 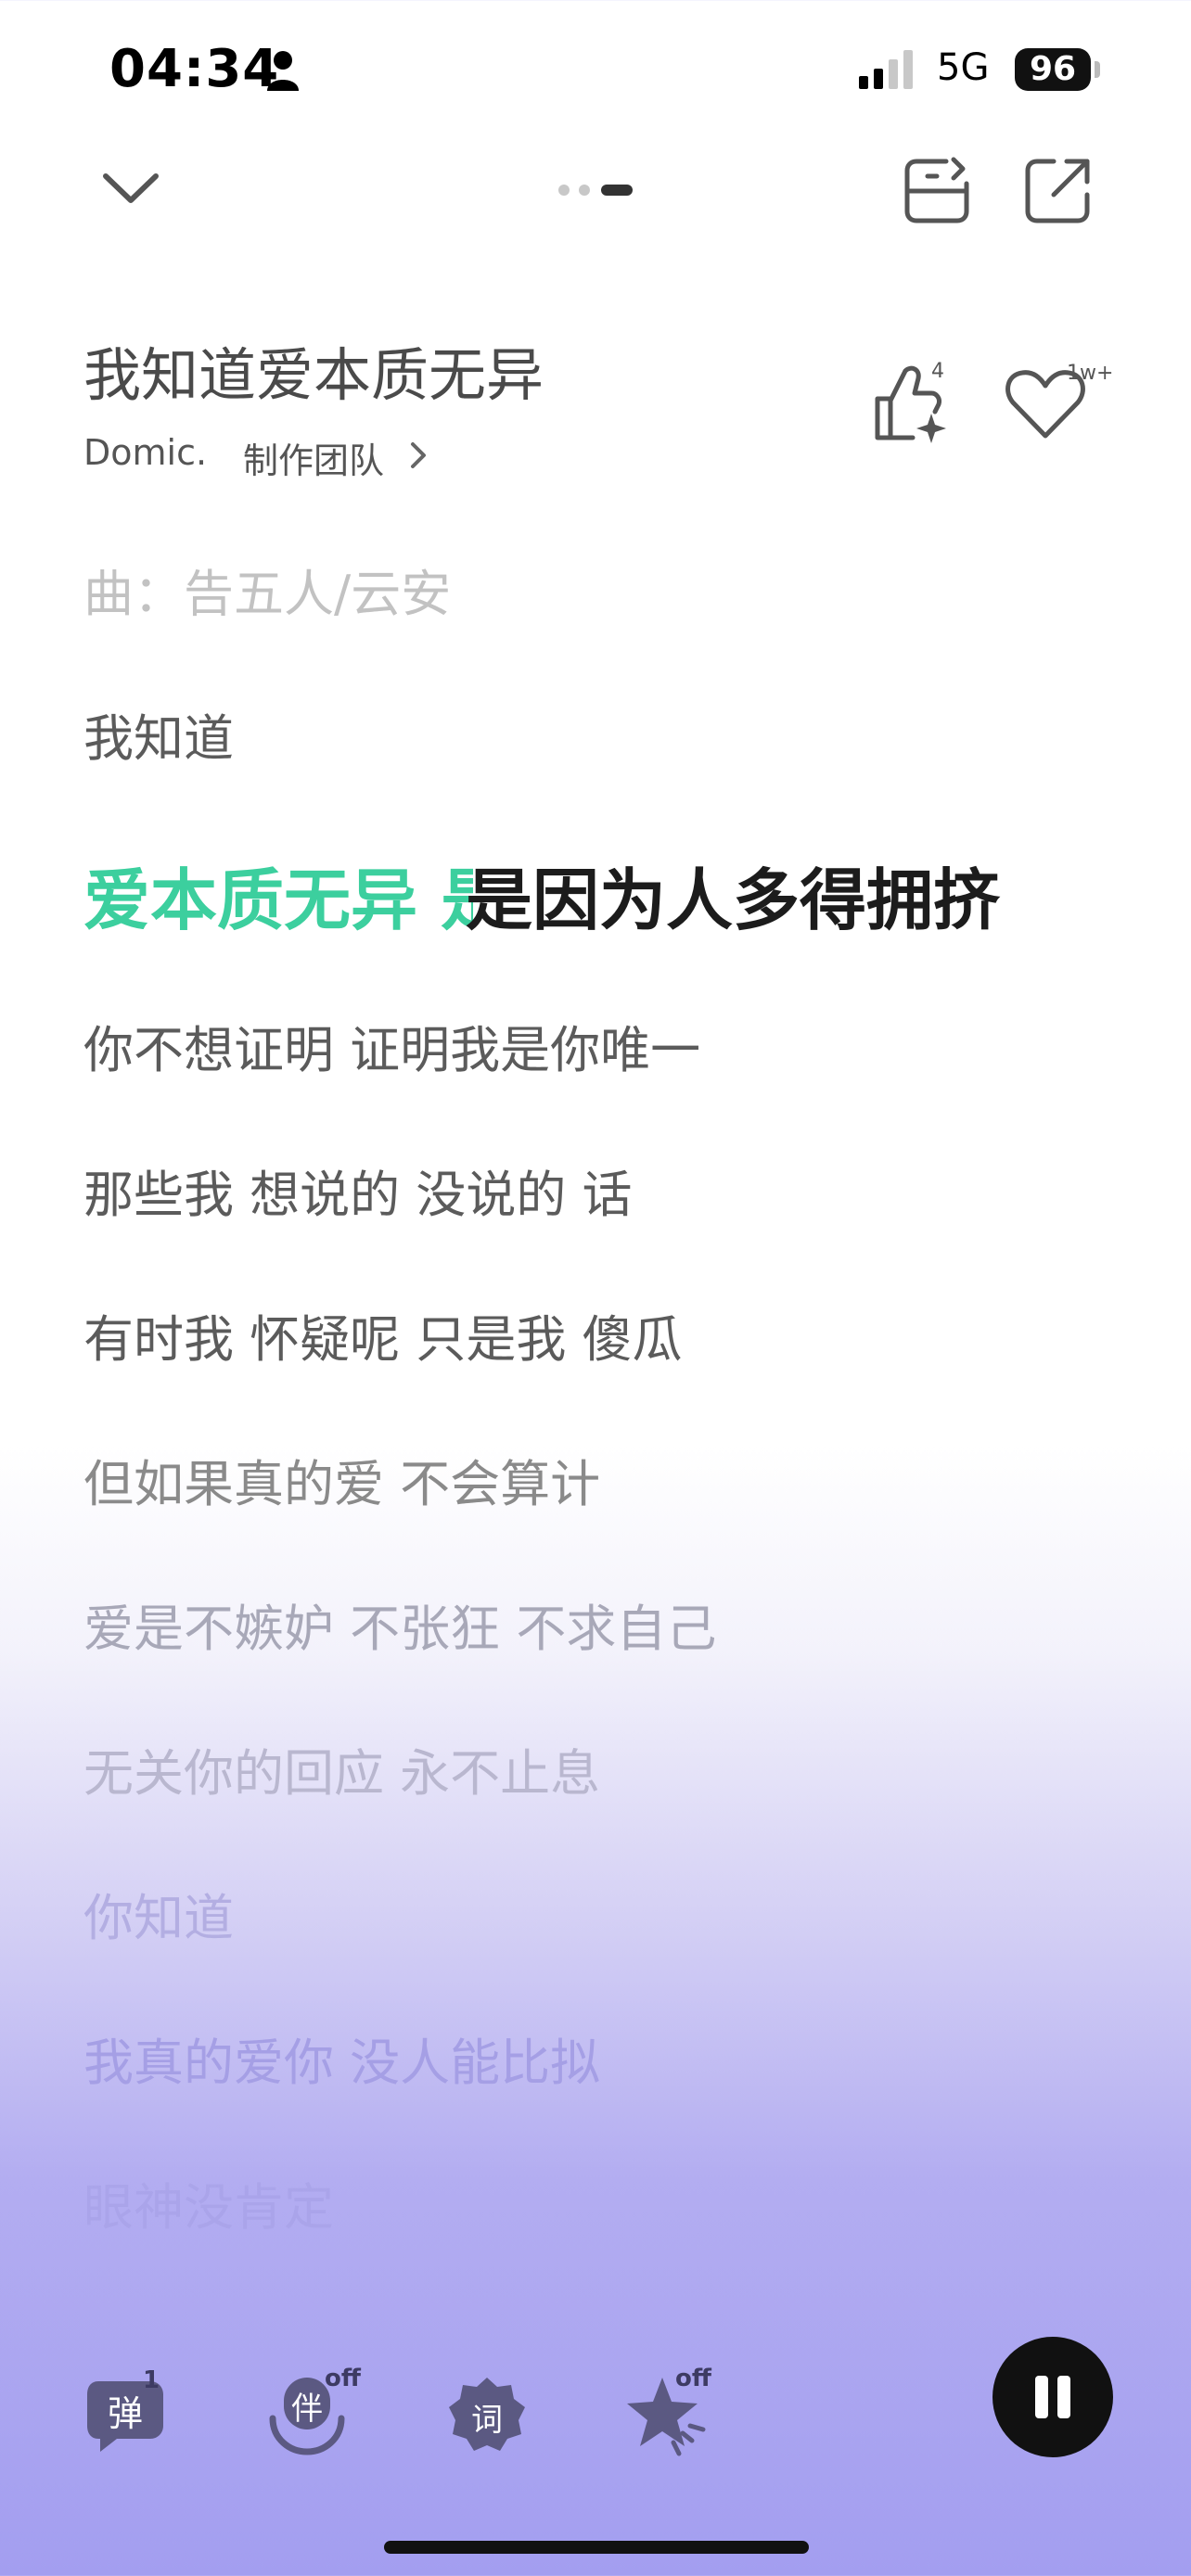 I want to click on chevron-down-icon, so click(x=130, y=189).